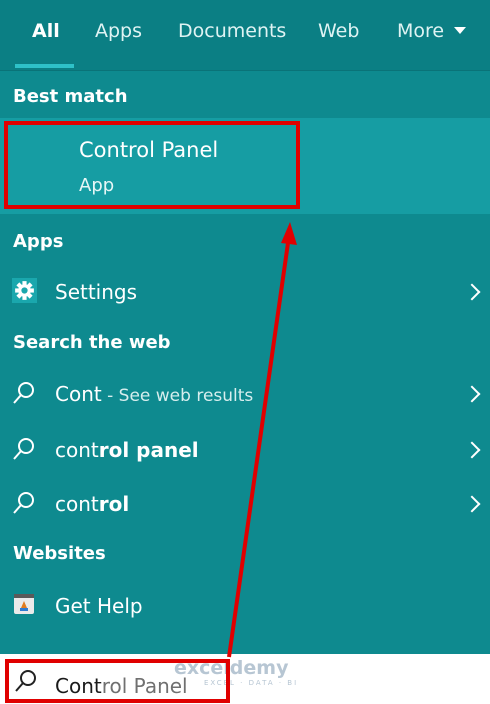  I want to click on section-apps: Apps, so click(38, 241).